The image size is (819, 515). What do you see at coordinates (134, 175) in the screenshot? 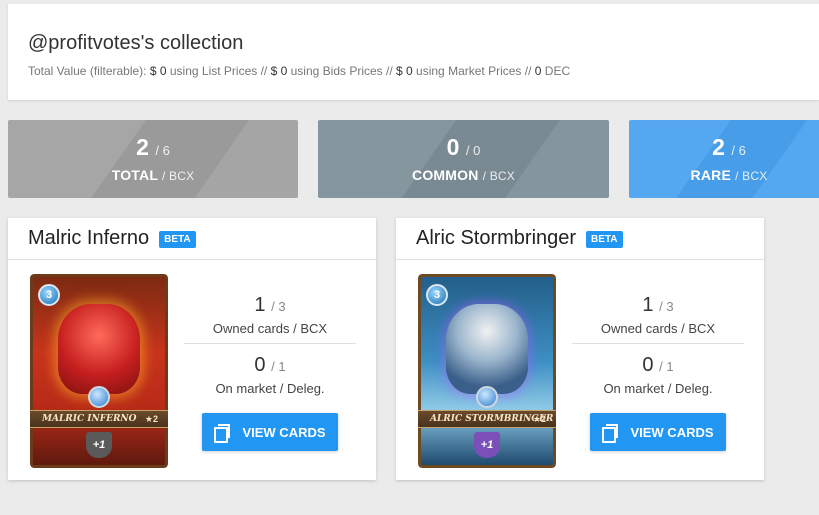
I see `stat-total-label: TOTAL` at bounding box center [134, 175].